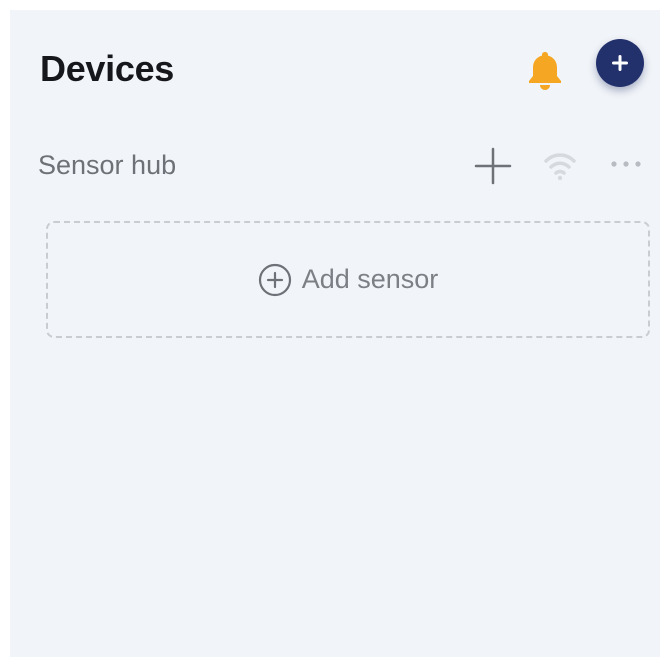 The height and width of the screenshot is (657, 667). What do you see at coordinates (107, 68) in the screenshot?
I see `page-title: Devices` at bounding box center [107, 68].